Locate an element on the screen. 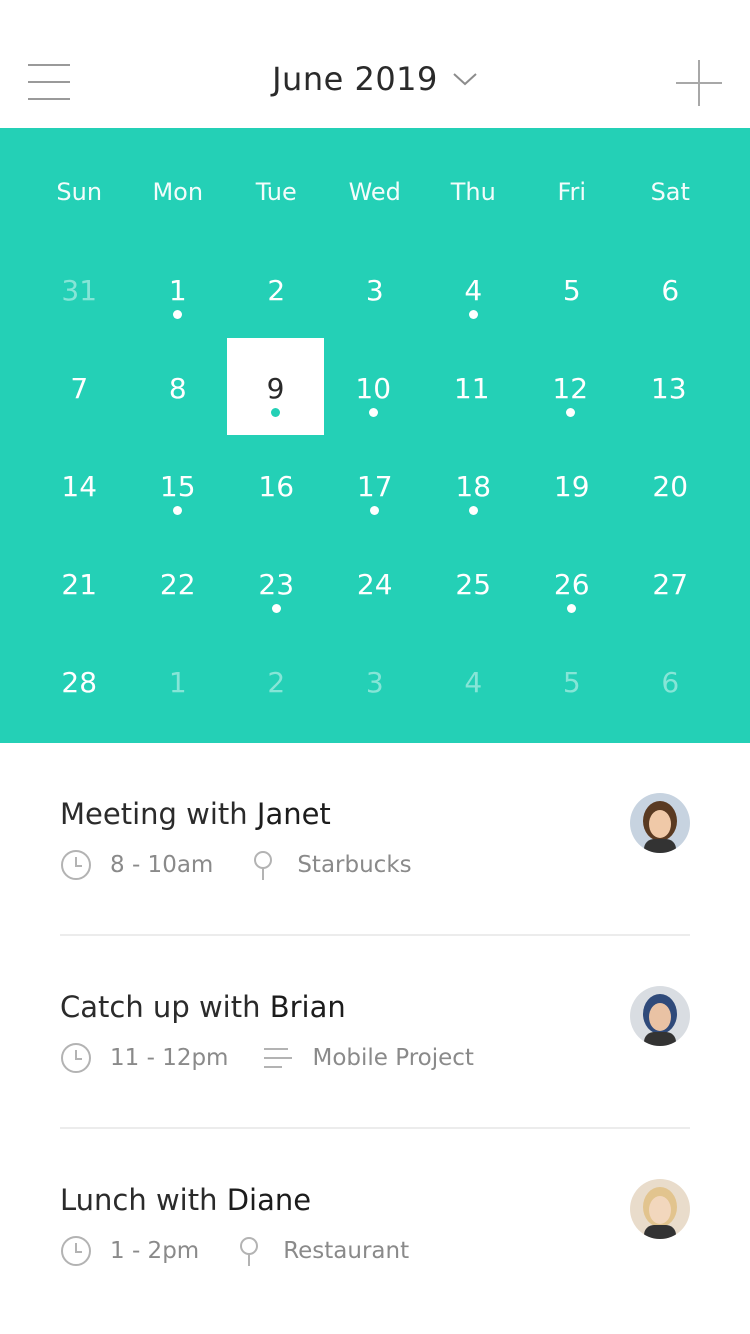 The width and height of the screenshot is (750, 1334). calendar-day: 18 is located at coordinates (473, 485).